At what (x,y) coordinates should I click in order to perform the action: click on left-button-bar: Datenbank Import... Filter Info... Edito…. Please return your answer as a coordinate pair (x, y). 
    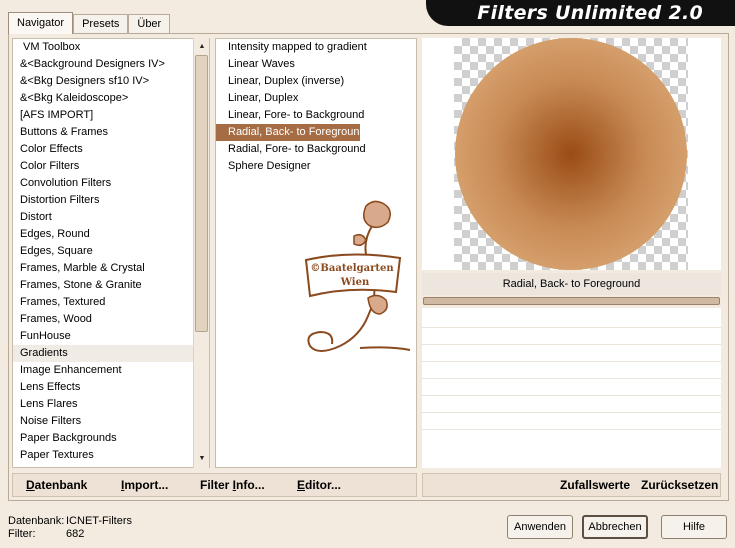
    Looking at the image, I should click on (214, 485).